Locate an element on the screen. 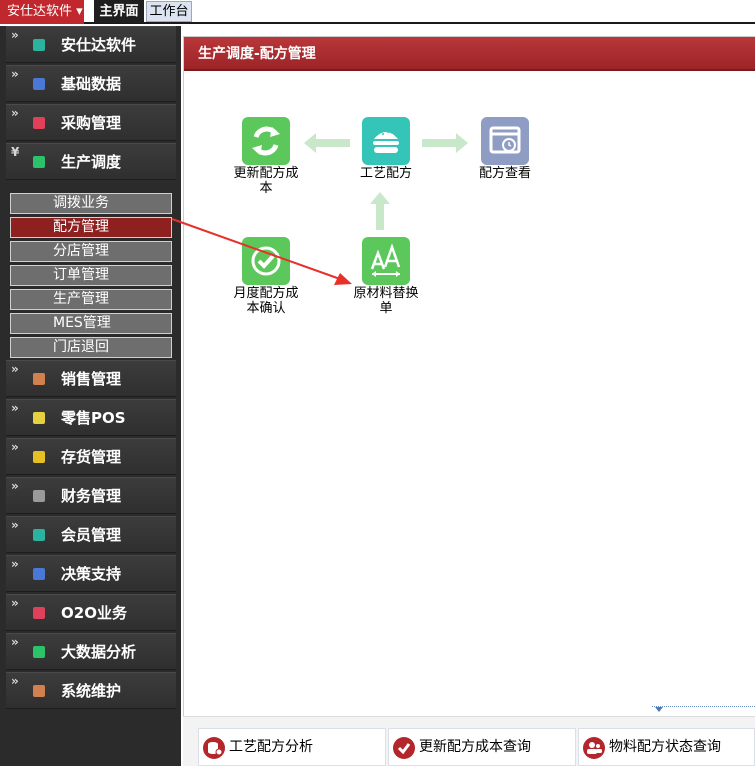 This screenshot has height=766, width=755. node-caption: 工艺配方 is located at coordinates (385, 173).